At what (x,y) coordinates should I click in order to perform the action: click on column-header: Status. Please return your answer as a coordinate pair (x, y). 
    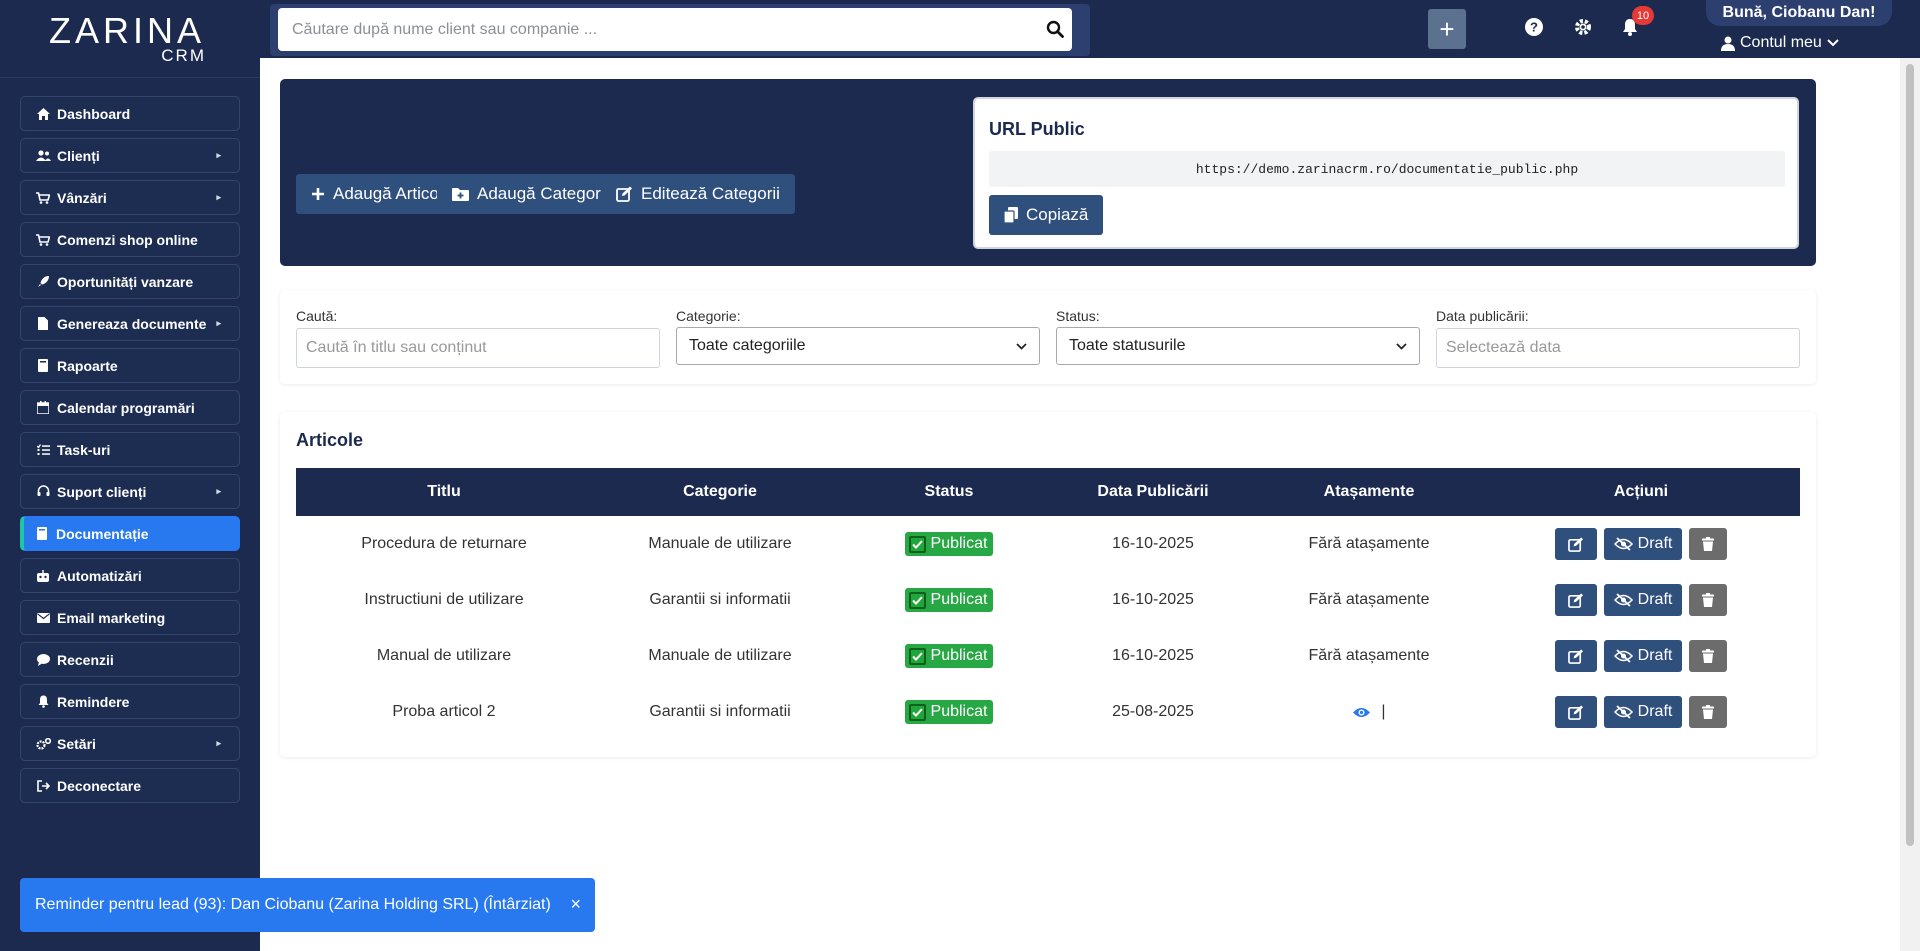
    Looking at the image, I should click on (949, 492).